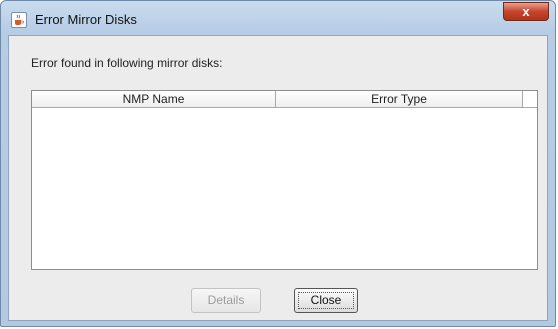 Image resolution: width=558 pixels, height=329 pixels. What do you see at coordinates (127, 63) in the screenshot?
I see `error-message: Error found in following mirror disks:` at bounding box center [127, 63].